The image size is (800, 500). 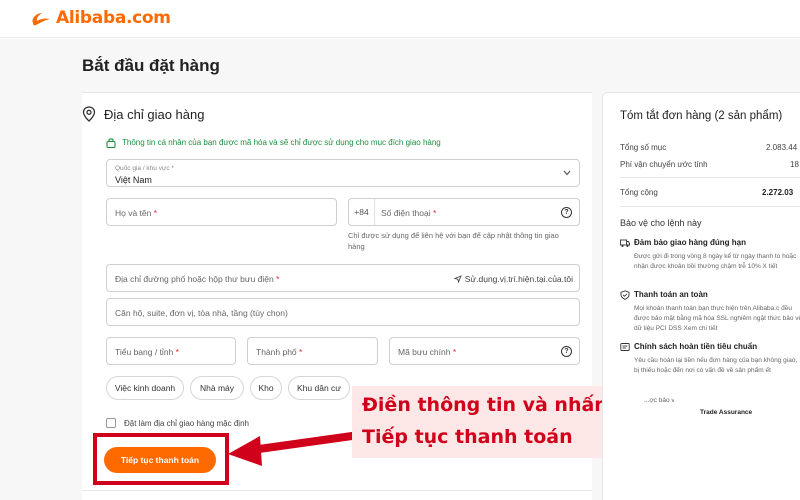 What do you see at coordinates (111, 423) in the screenshot?
I see `default-address-checkbox` at bounding box center [111, 423].